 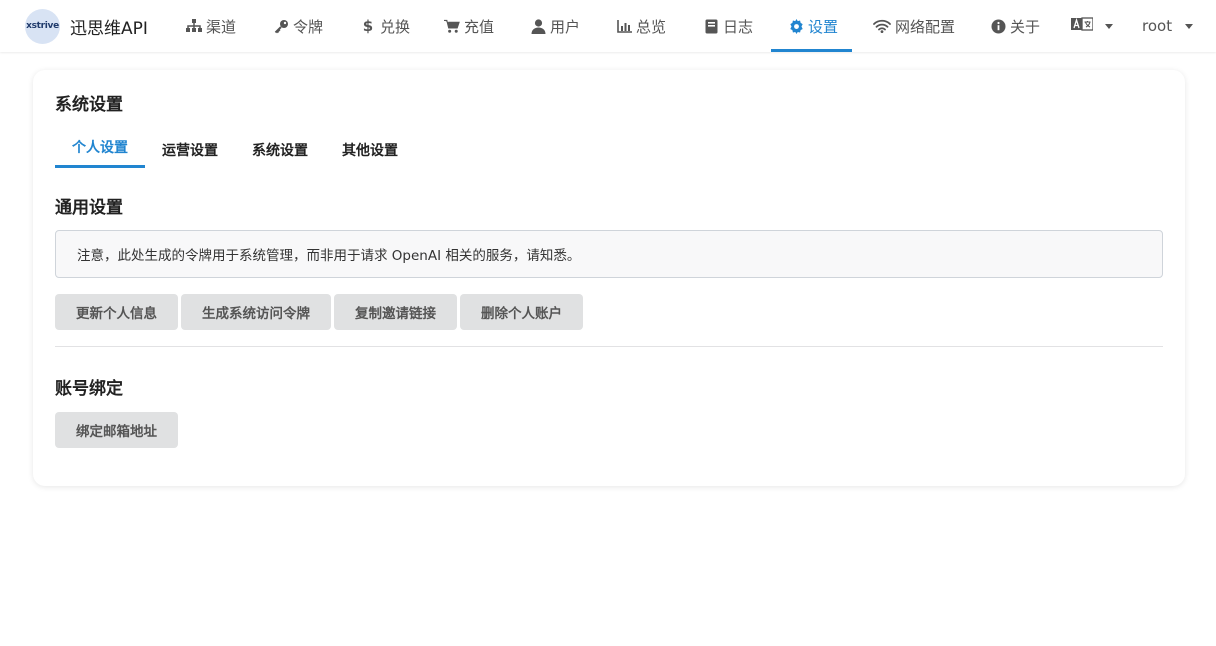 I want to click on language-dropdown, so click(x=1092, y=26).